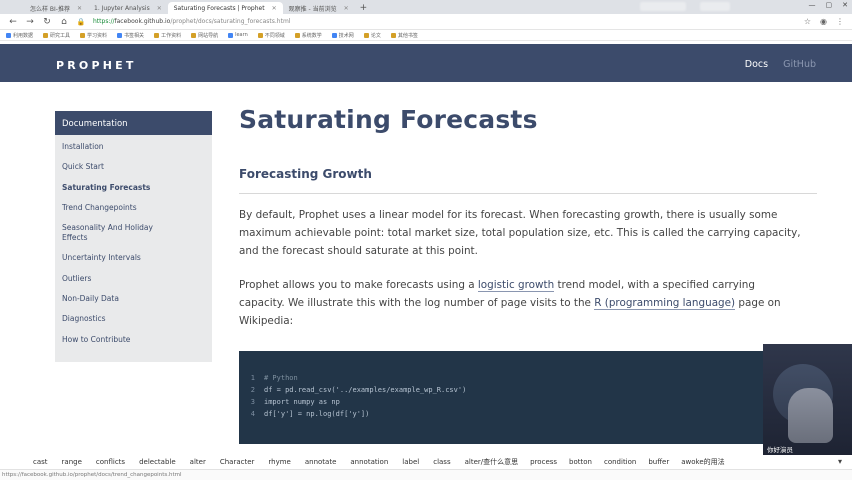  What do you see at coordinates (81, 21) in the screenshot?
I see `lock-icon: 🔒` at bounding box center [81, 21].